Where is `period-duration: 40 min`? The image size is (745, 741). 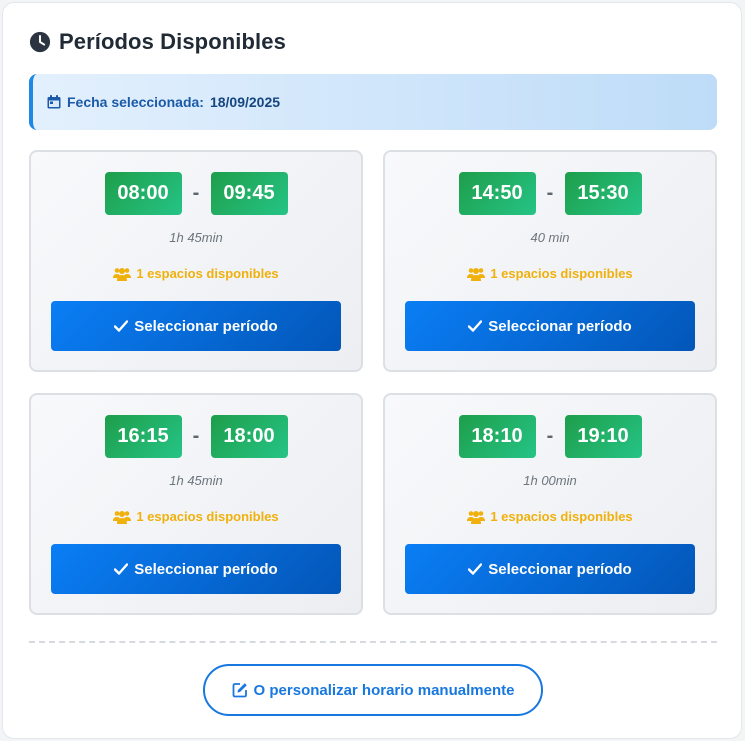
period-duration: 40 min is located at coordinates (550, 237).